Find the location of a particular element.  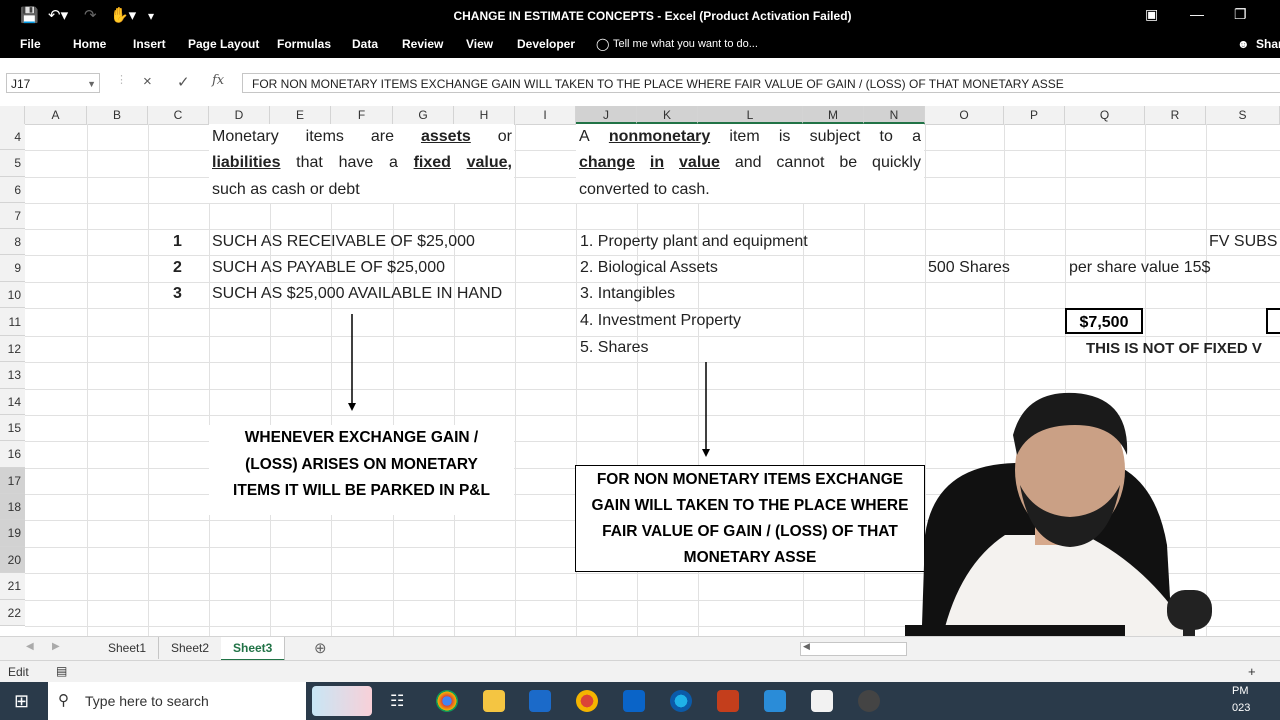

row-header: 15 is located at coordinates (12, 428).